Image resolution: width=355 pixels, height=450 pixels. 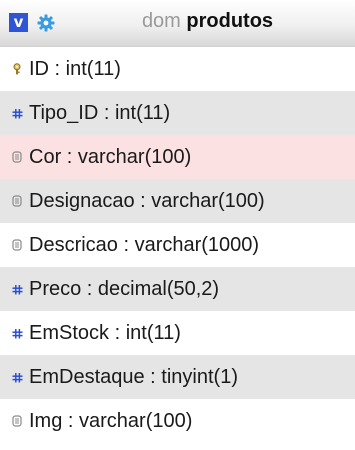 I want to click on column-label: Tipo_ID : int(11), so click(x=100, y=113).